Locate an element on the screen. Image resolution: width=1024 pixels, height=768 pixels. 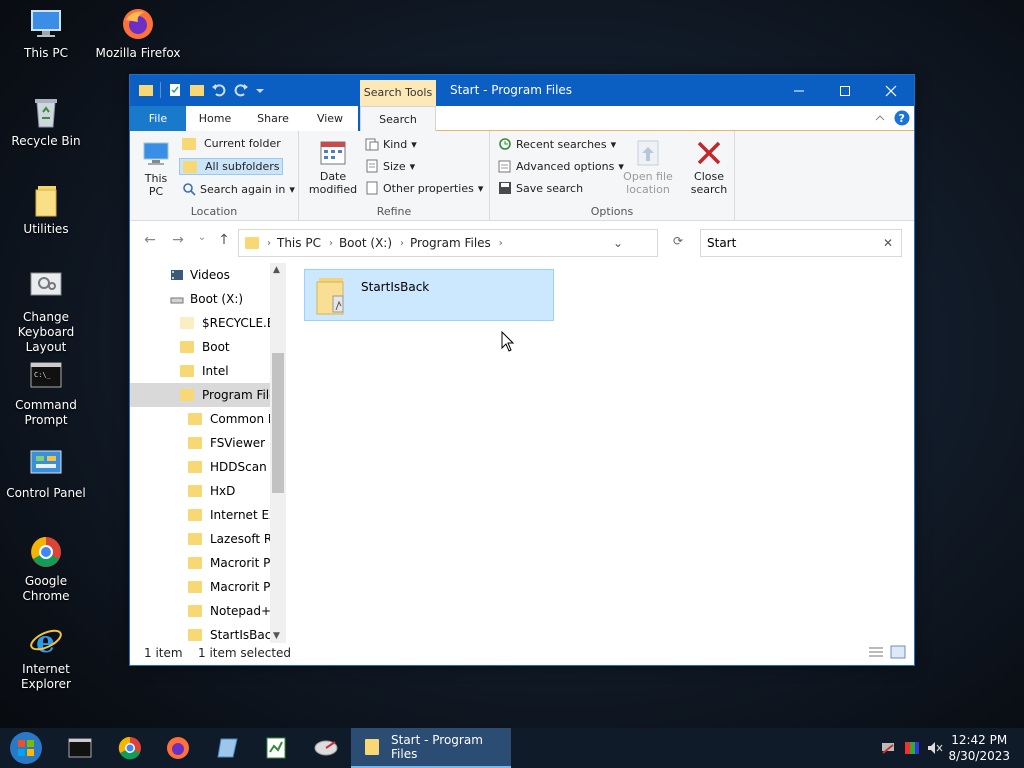
breadcrumb-program-files: Program Files is located at coordinates (450, 243).